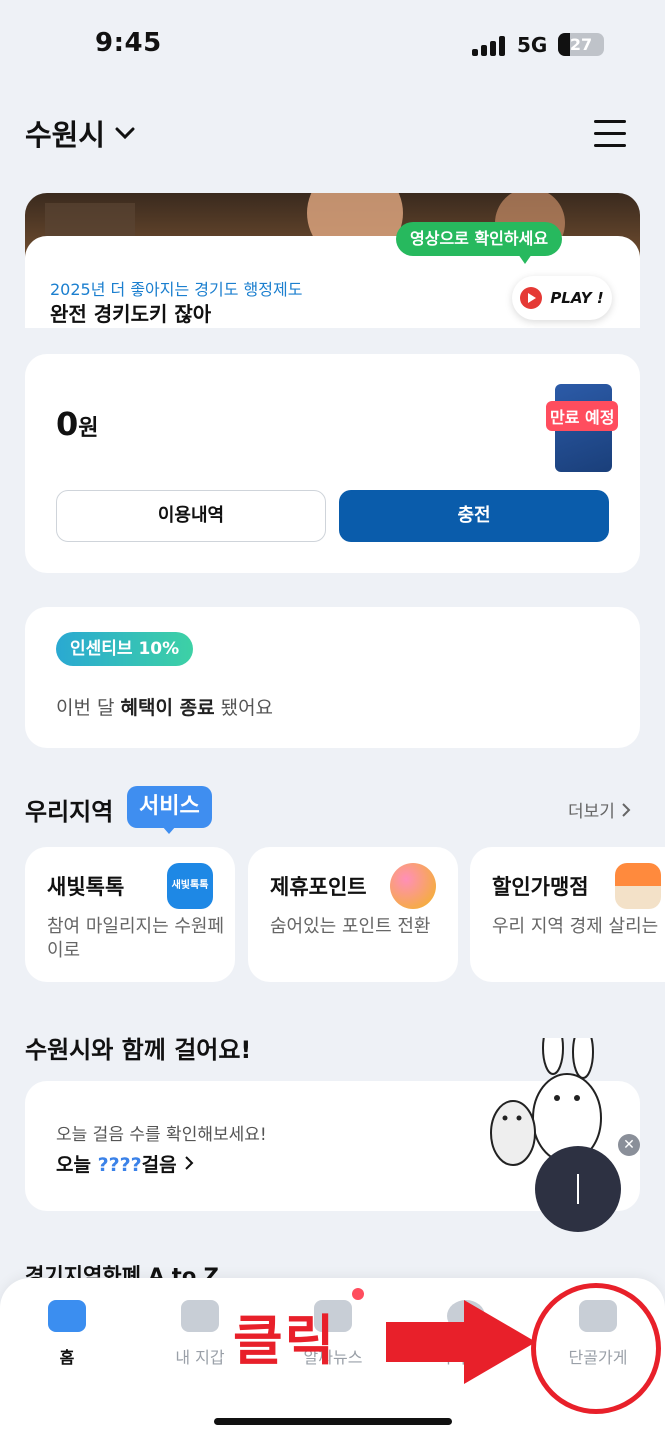  Describe the element at coordinates (67, 424) in the screenshot. I see `balance-value: 0` at that location.